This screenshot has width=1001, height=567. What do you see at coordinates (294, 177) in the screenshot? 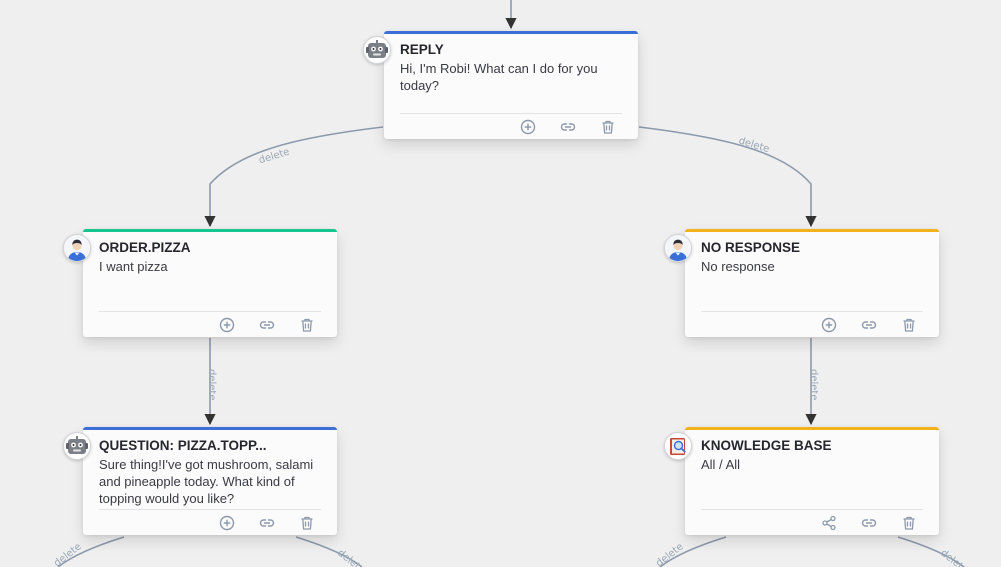
I see `edge-reply-to-order-pizza` at bounding box center [294, 177].